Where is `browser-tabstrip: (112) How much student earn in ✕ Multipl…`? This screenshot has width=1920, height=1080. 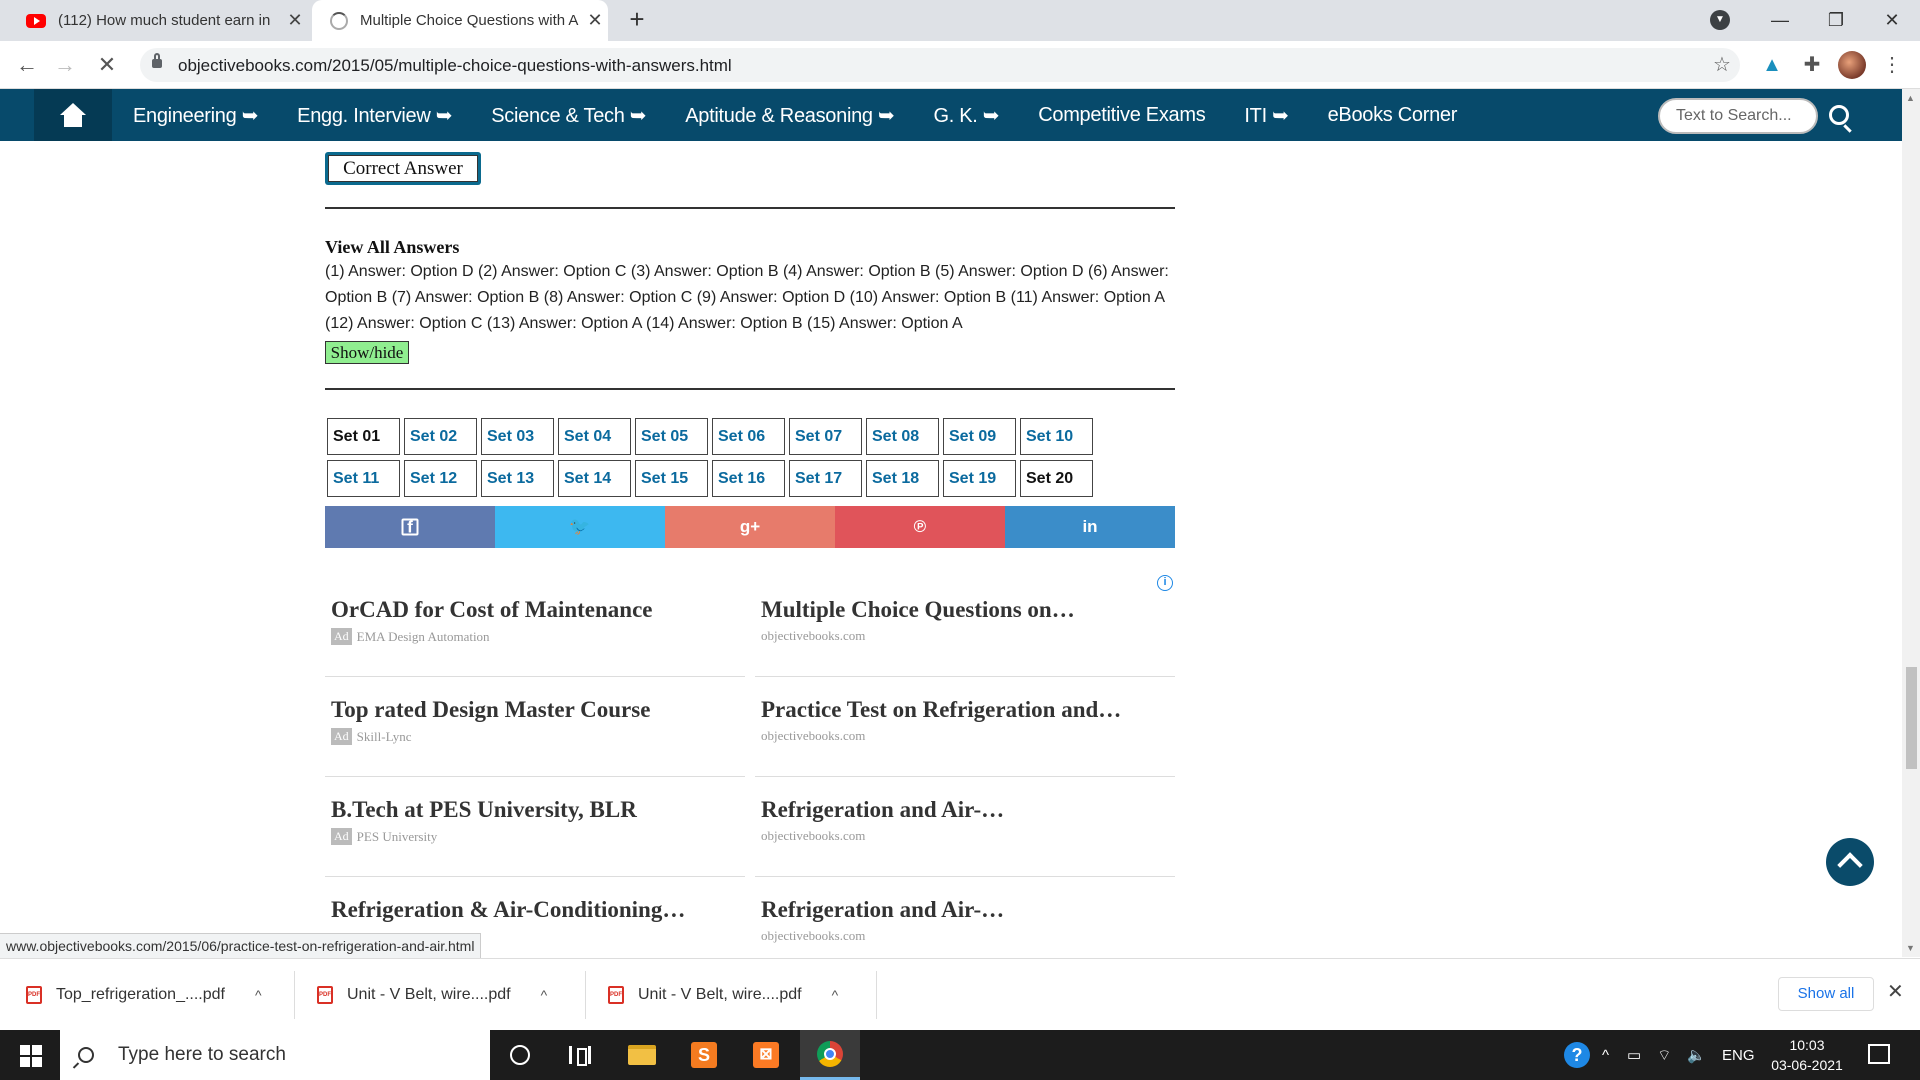 browser-tabstrip: (112) How much student earn in ✕ Multipl… is located at coordinates (960, 20).